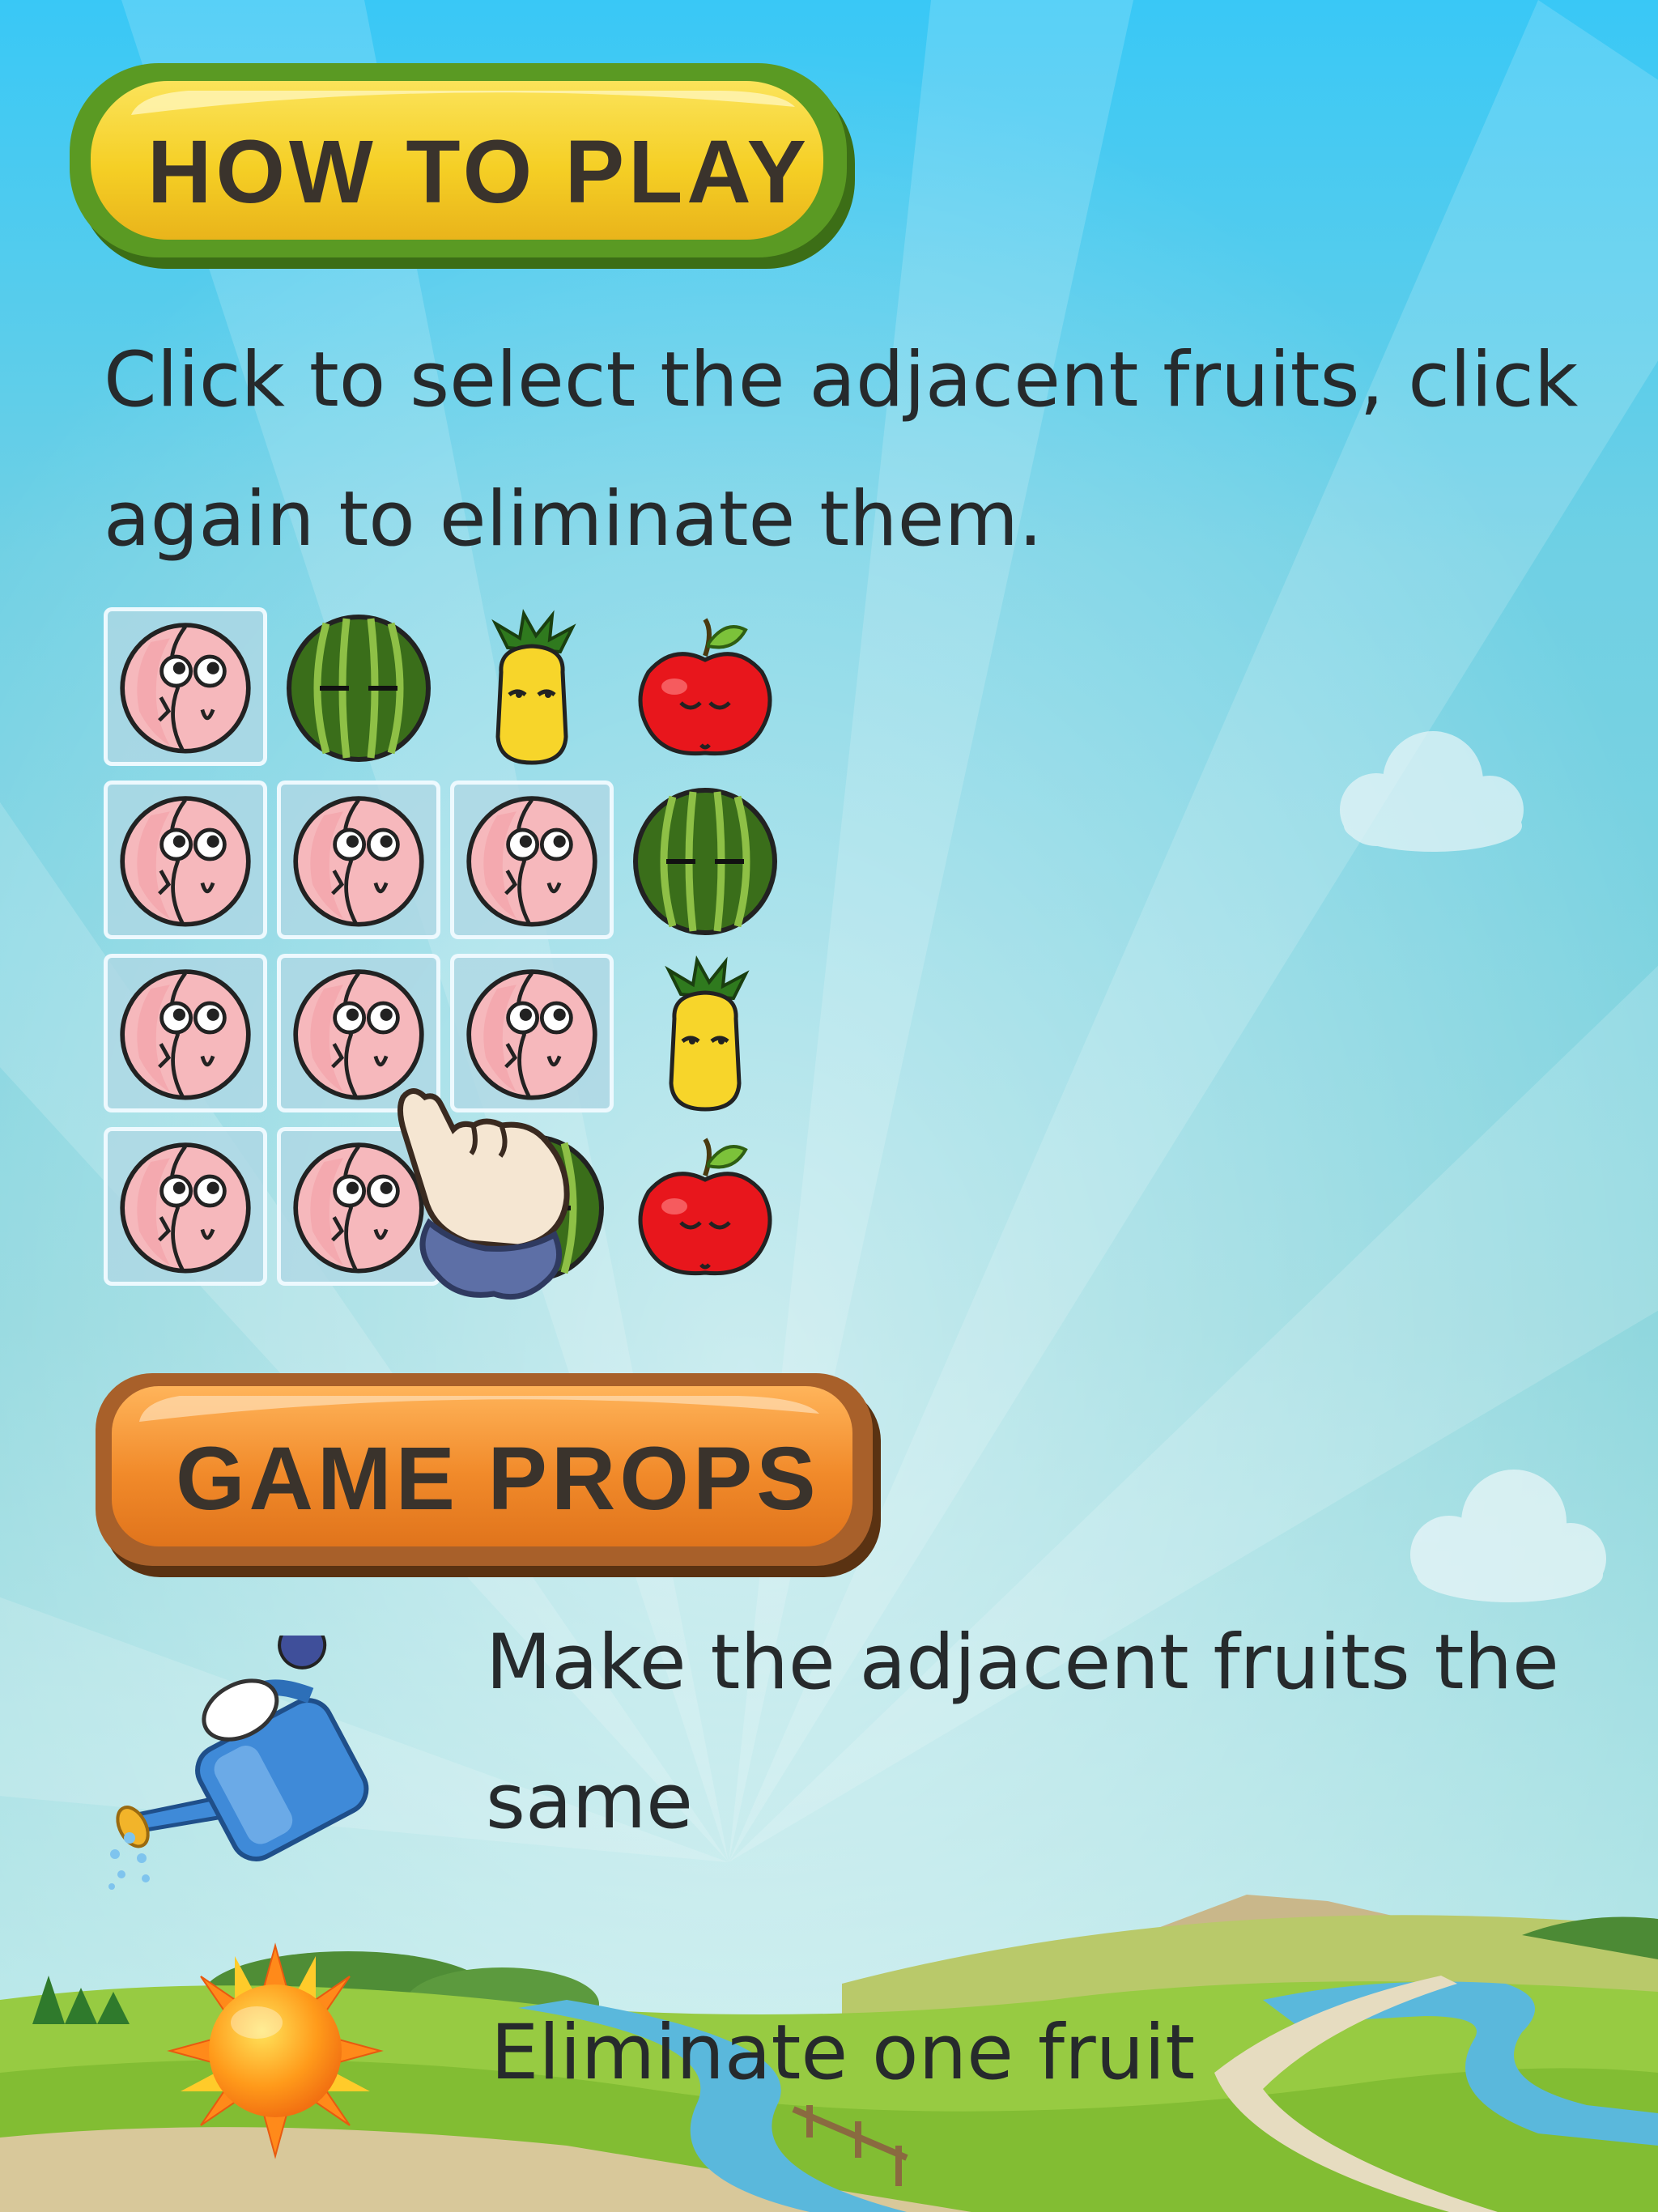 The image size is (1658, 2212). What do you see at coordinates (1022, 1732) in the screenshot?
I see `watering-can-description: Make the adjacent fruits the same` at bounding box center [1022, 1732].